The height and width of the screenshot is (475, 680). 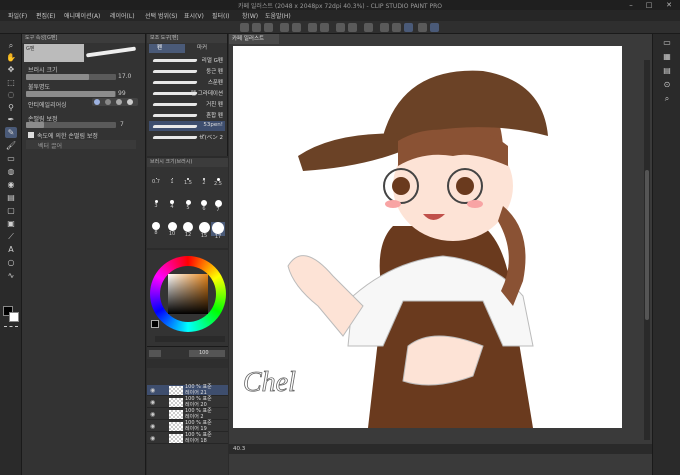 What do you see at coordinates (187, 71) in the screenshot?
I see `subtool-item: 둥근 펜` at bounding box center [187, 71].